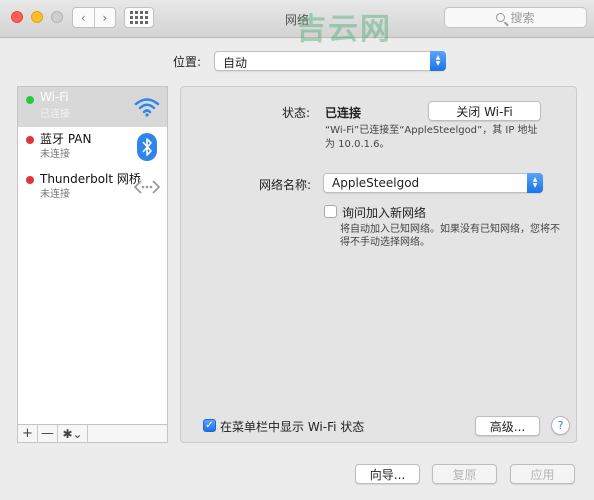 The height and width of the screenshot is (500, 594). I want to click on search-placeholder: 搜索, so click(522, 18).